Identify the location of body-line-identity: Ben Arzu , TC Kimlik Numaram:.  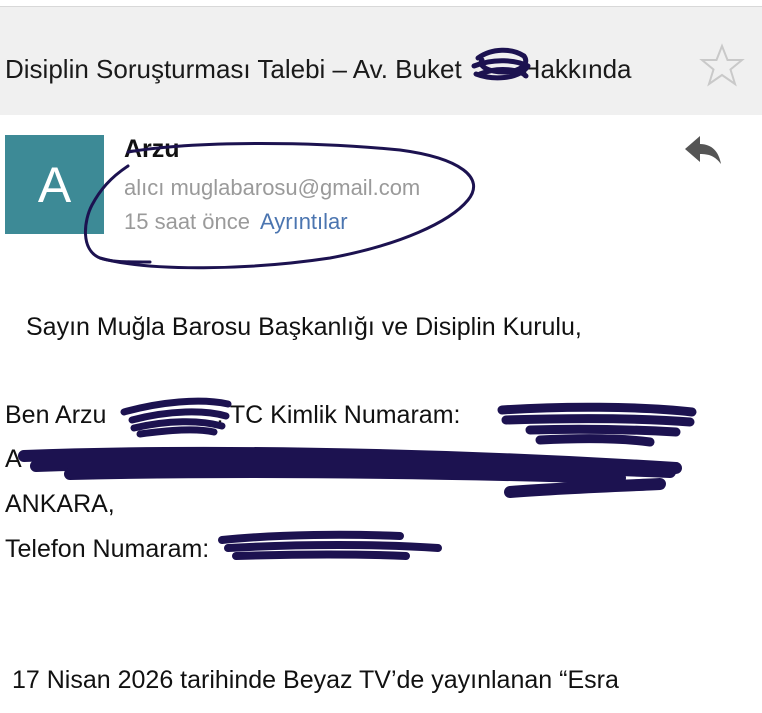
(232, 415).